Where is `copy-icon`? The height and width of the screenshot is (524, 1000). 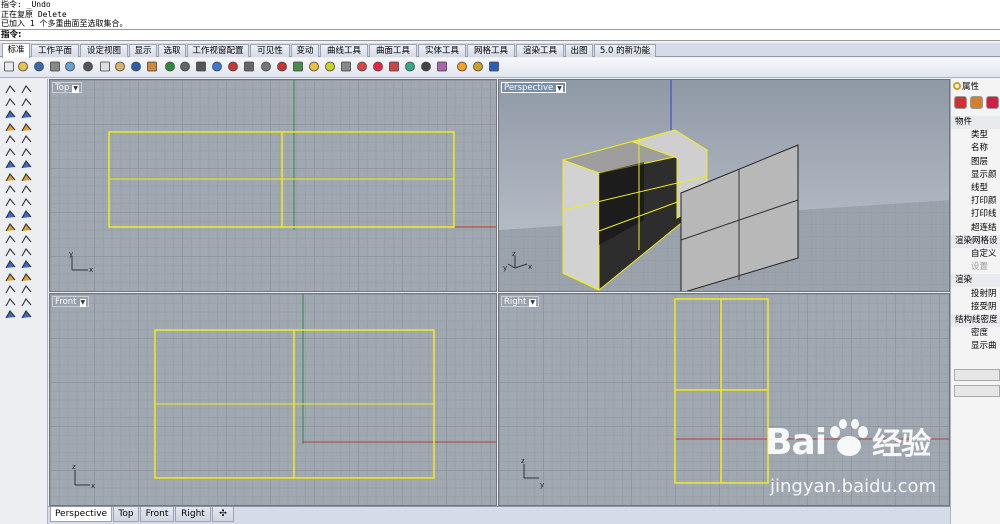
copy-icon is located at coordinates (105, 66).